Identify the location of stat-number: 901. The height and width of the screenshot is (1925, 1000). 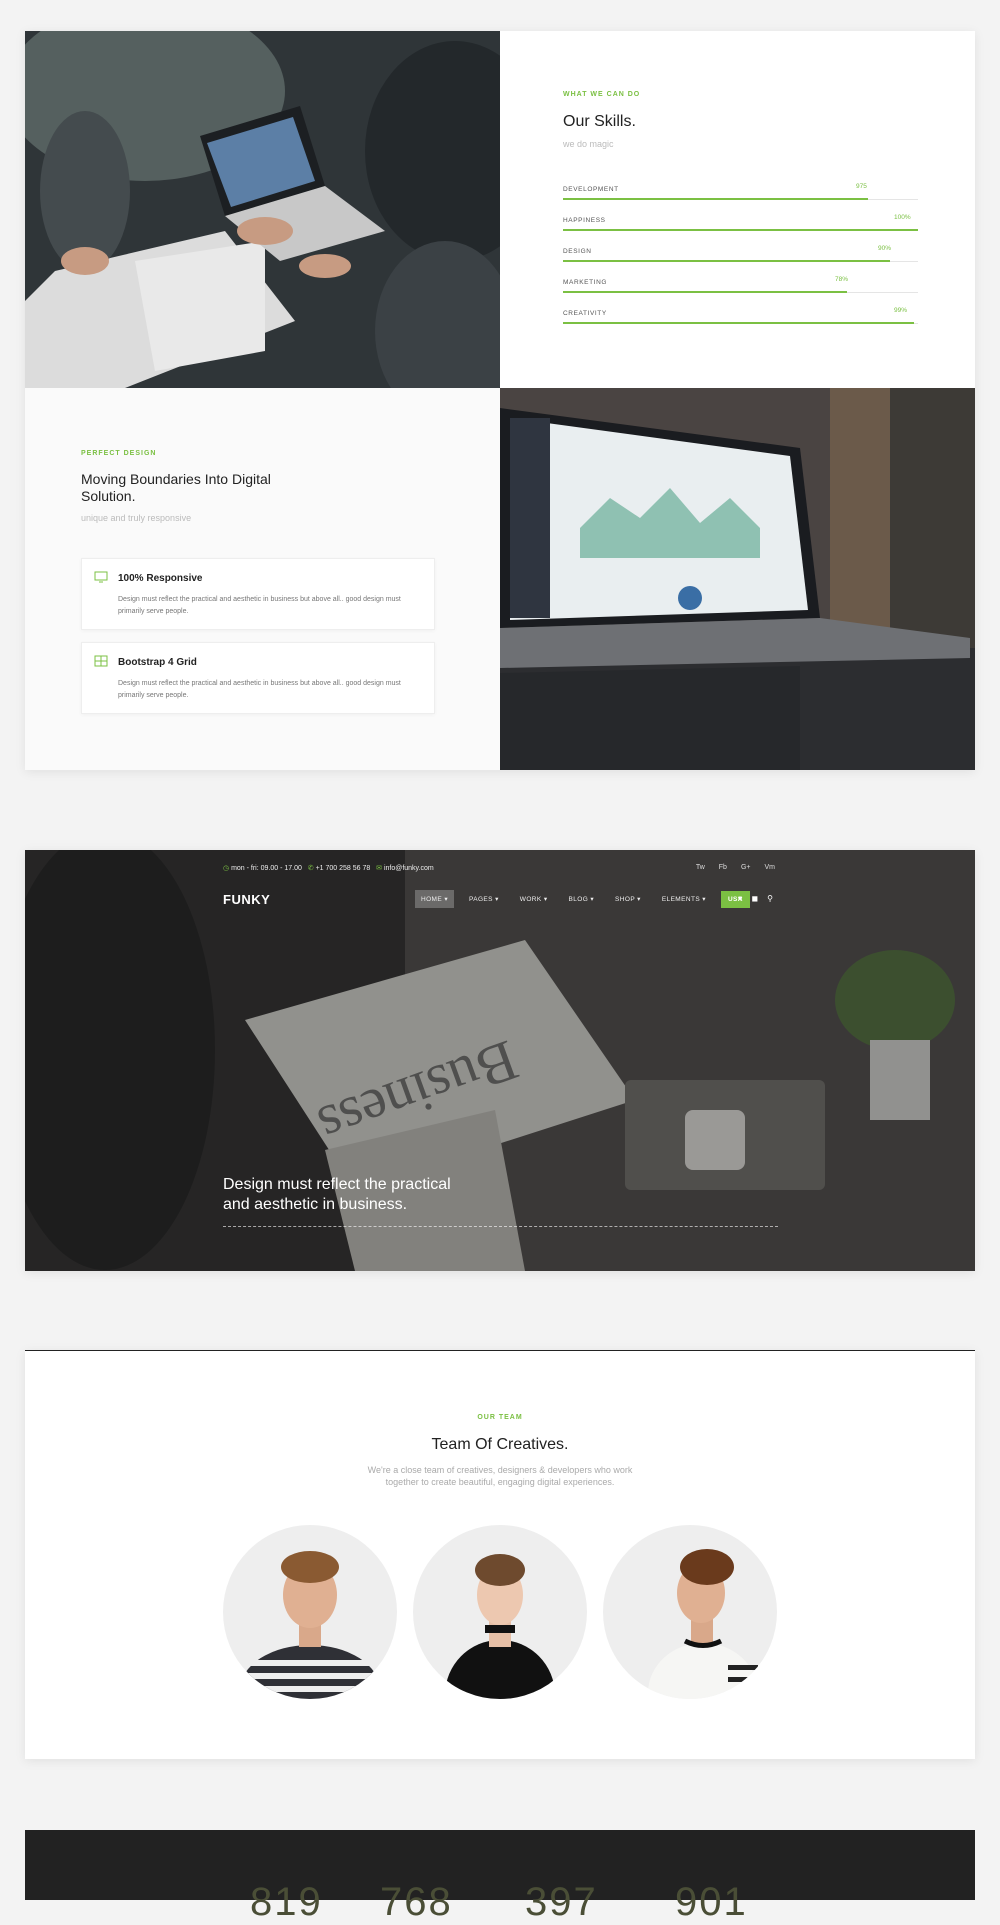
(711, 1902).